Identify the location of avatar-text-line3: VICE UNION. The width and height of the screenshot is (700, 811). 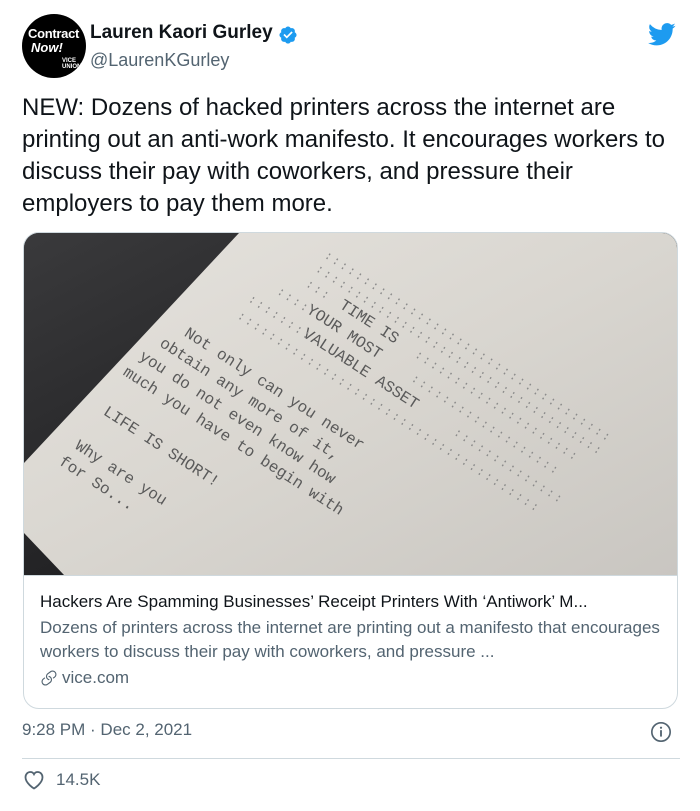
(72, 64).